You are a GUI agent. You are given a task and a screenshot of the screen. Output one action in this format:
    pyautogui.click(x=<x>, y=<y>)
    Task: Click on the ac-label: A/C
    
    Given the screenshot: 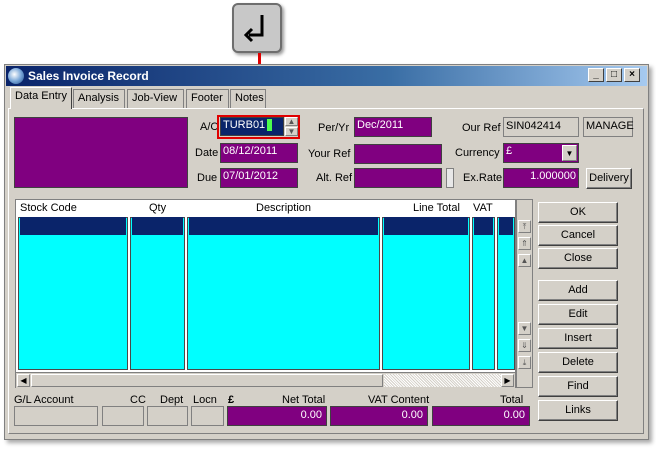 What is the action you would take?
    pyautogui.click(x=209, y=127)
    